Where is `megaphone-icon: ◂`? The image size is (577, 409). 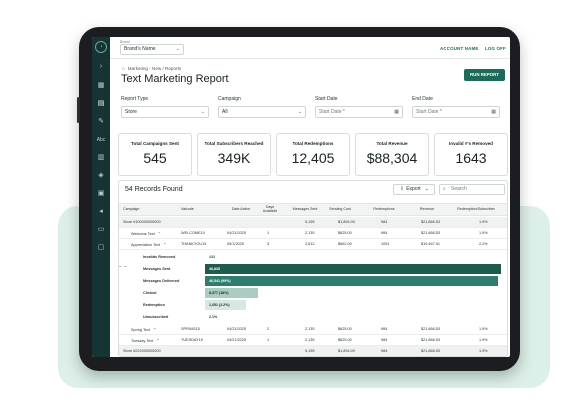
megaphone-icon: ◂ is located at coordinates (101, 212).